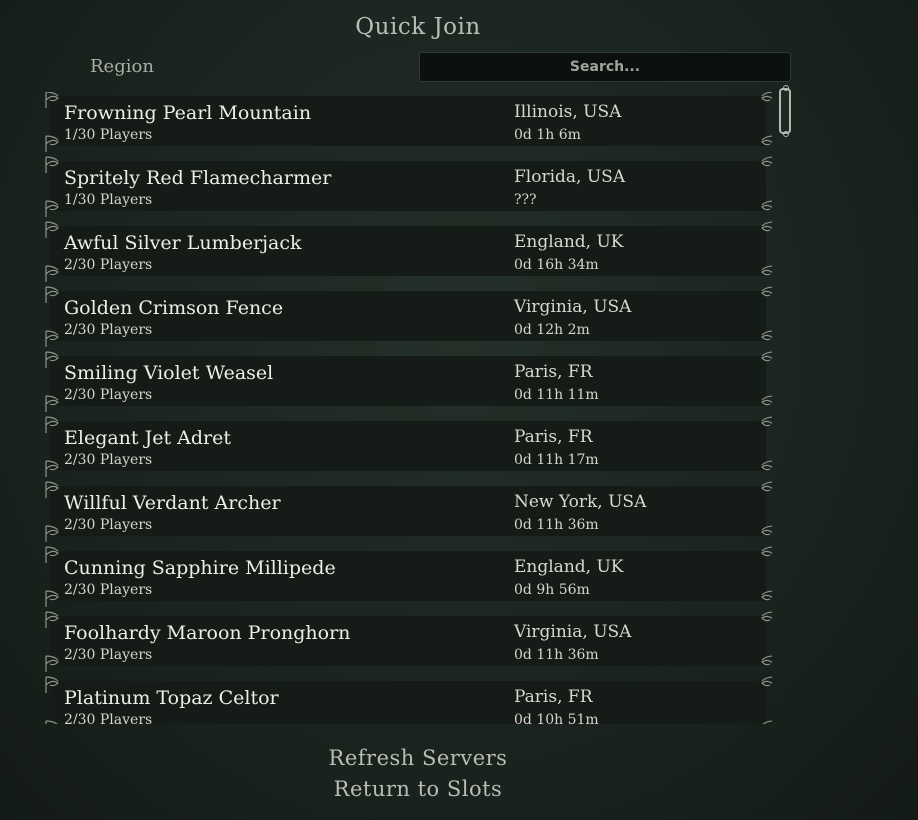 The height and width of the screenshot is (820, 918). Describe the element at coordinates (580, 502) in the screenshot. I see `server-location: New York, USA` at that location.